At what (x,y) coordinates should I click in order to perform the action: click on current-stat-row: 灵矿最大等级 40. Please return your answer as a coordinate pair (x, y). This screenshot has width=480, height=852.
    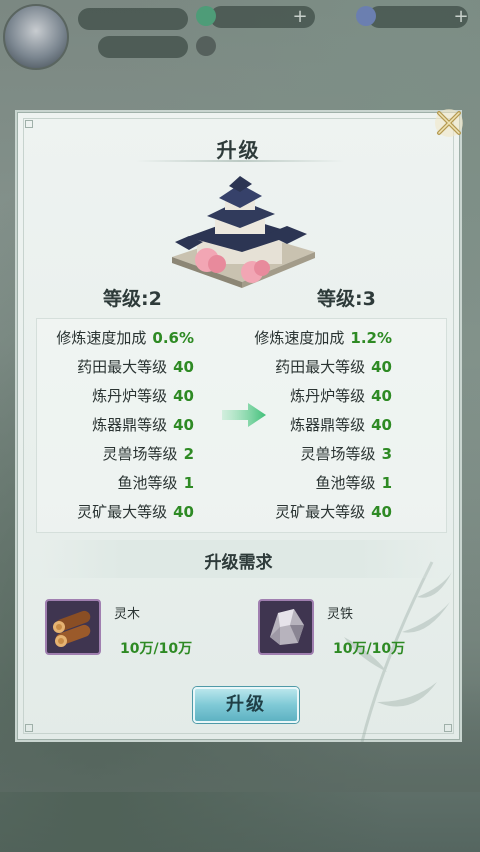
    Looking at the image, I should click on (135, 512).